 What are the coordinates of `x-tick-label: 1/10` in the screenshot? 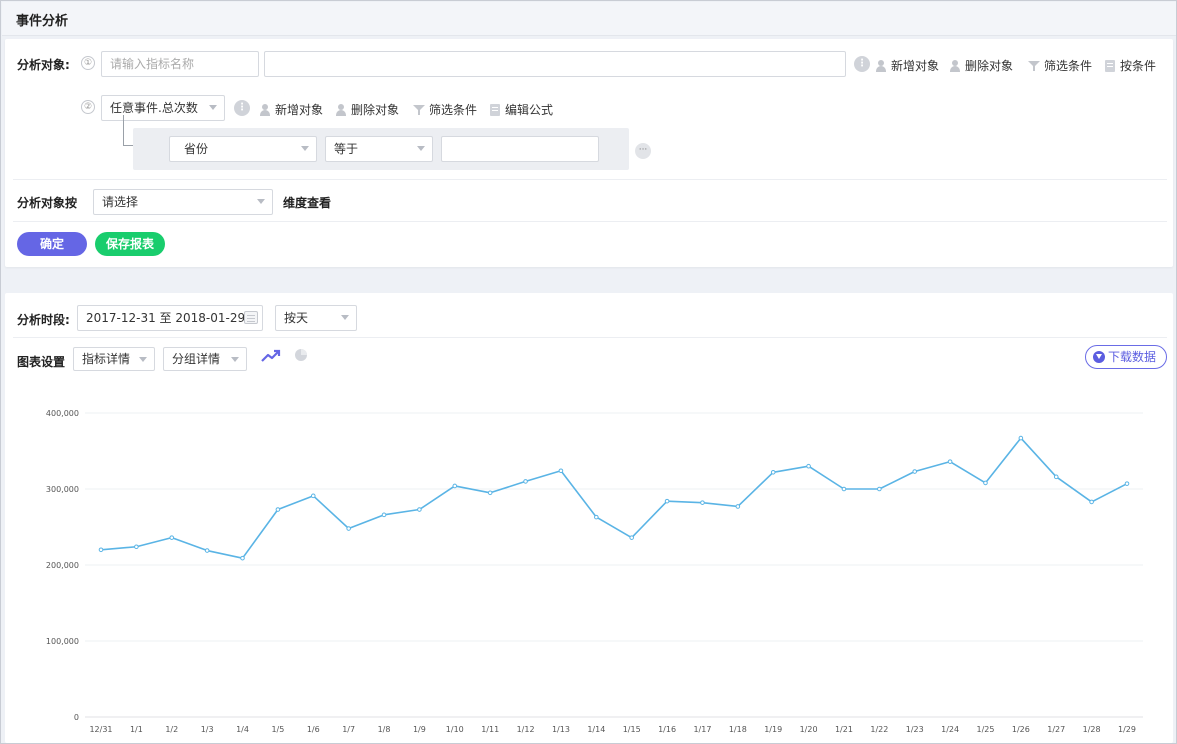 It's located at (455, 729).